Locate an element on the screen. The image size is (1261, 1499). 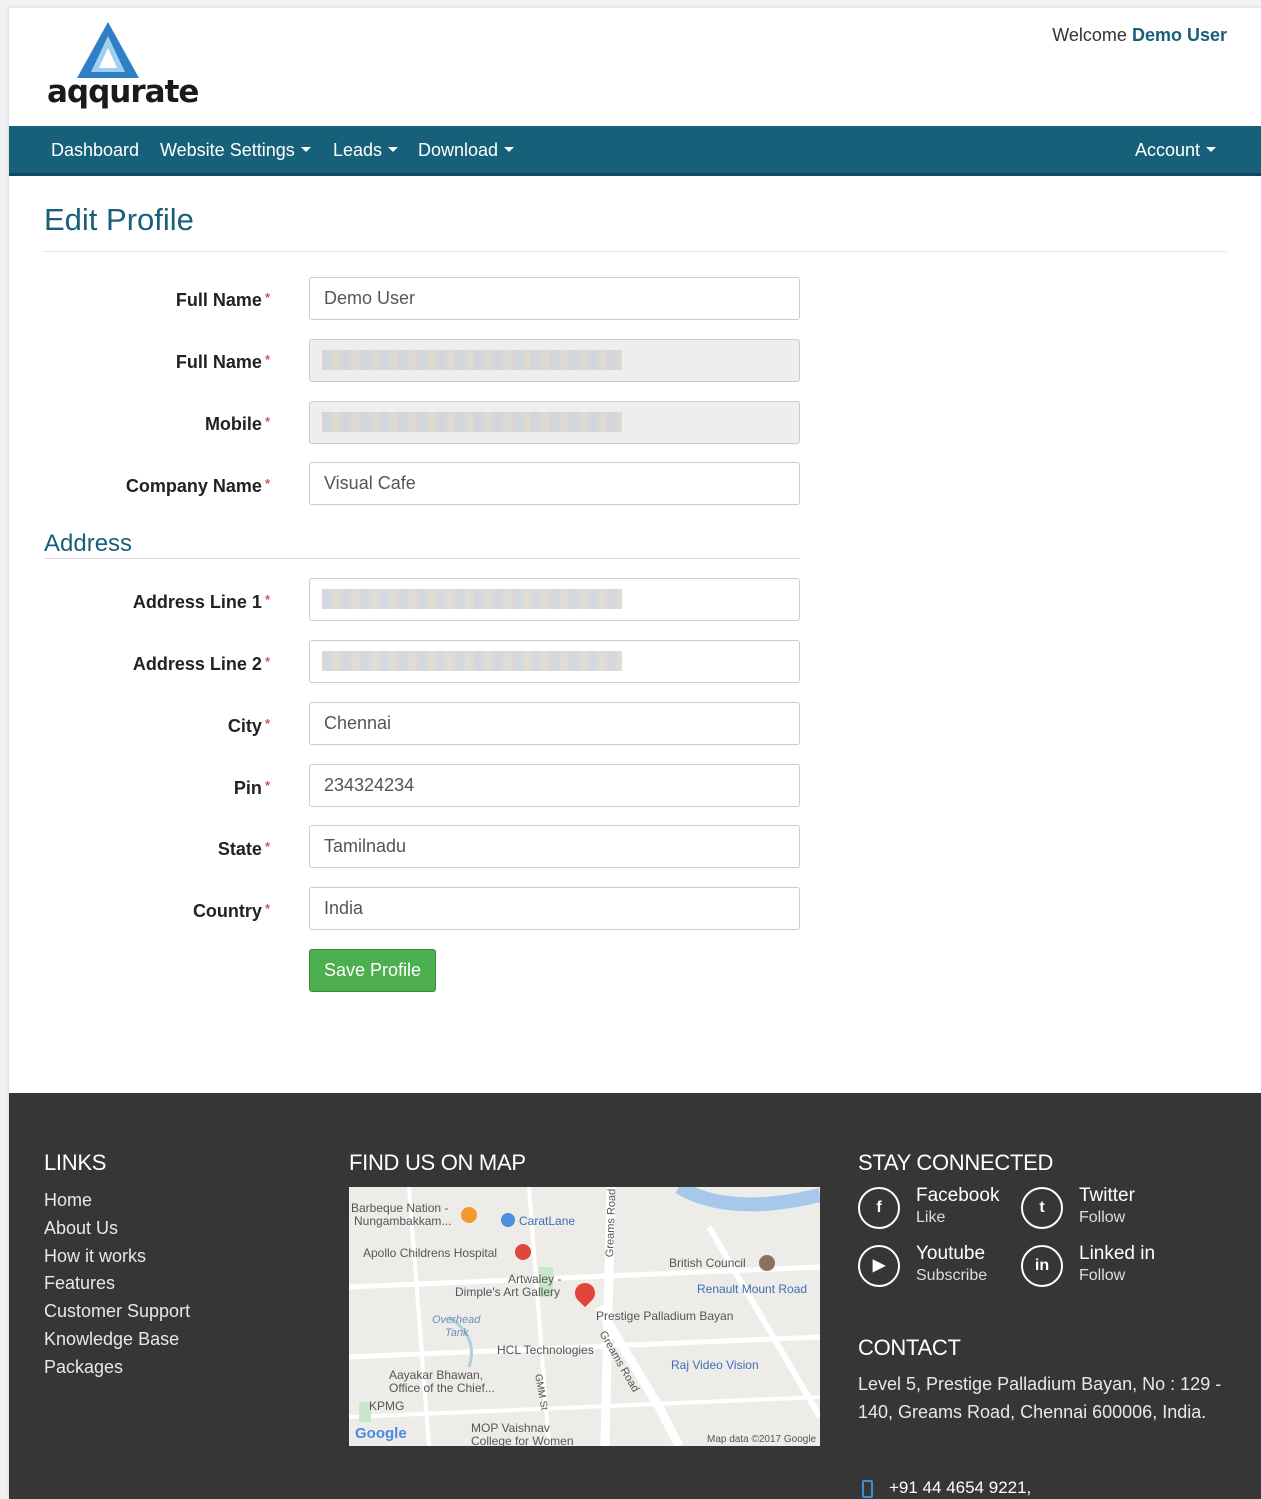
full-name-input: Demo User is located at coordinates (554, 298).